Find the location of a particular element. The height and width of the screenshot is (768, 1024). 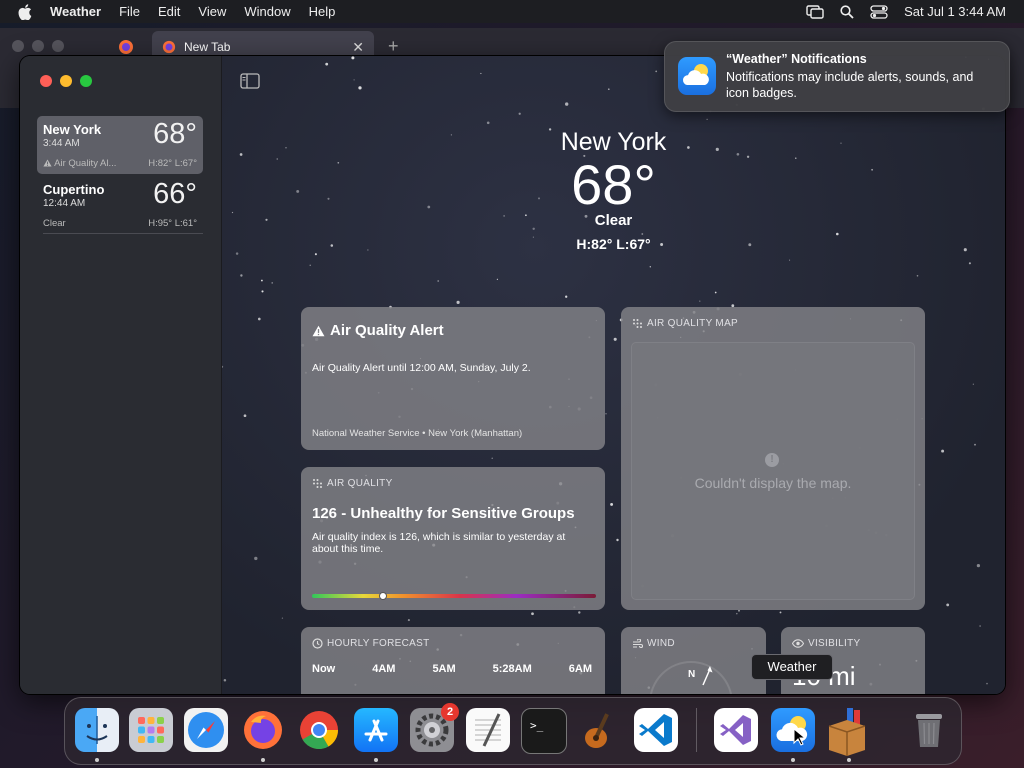

map-error-message: Couldn't display the map. is located at coordinates (773, 483).